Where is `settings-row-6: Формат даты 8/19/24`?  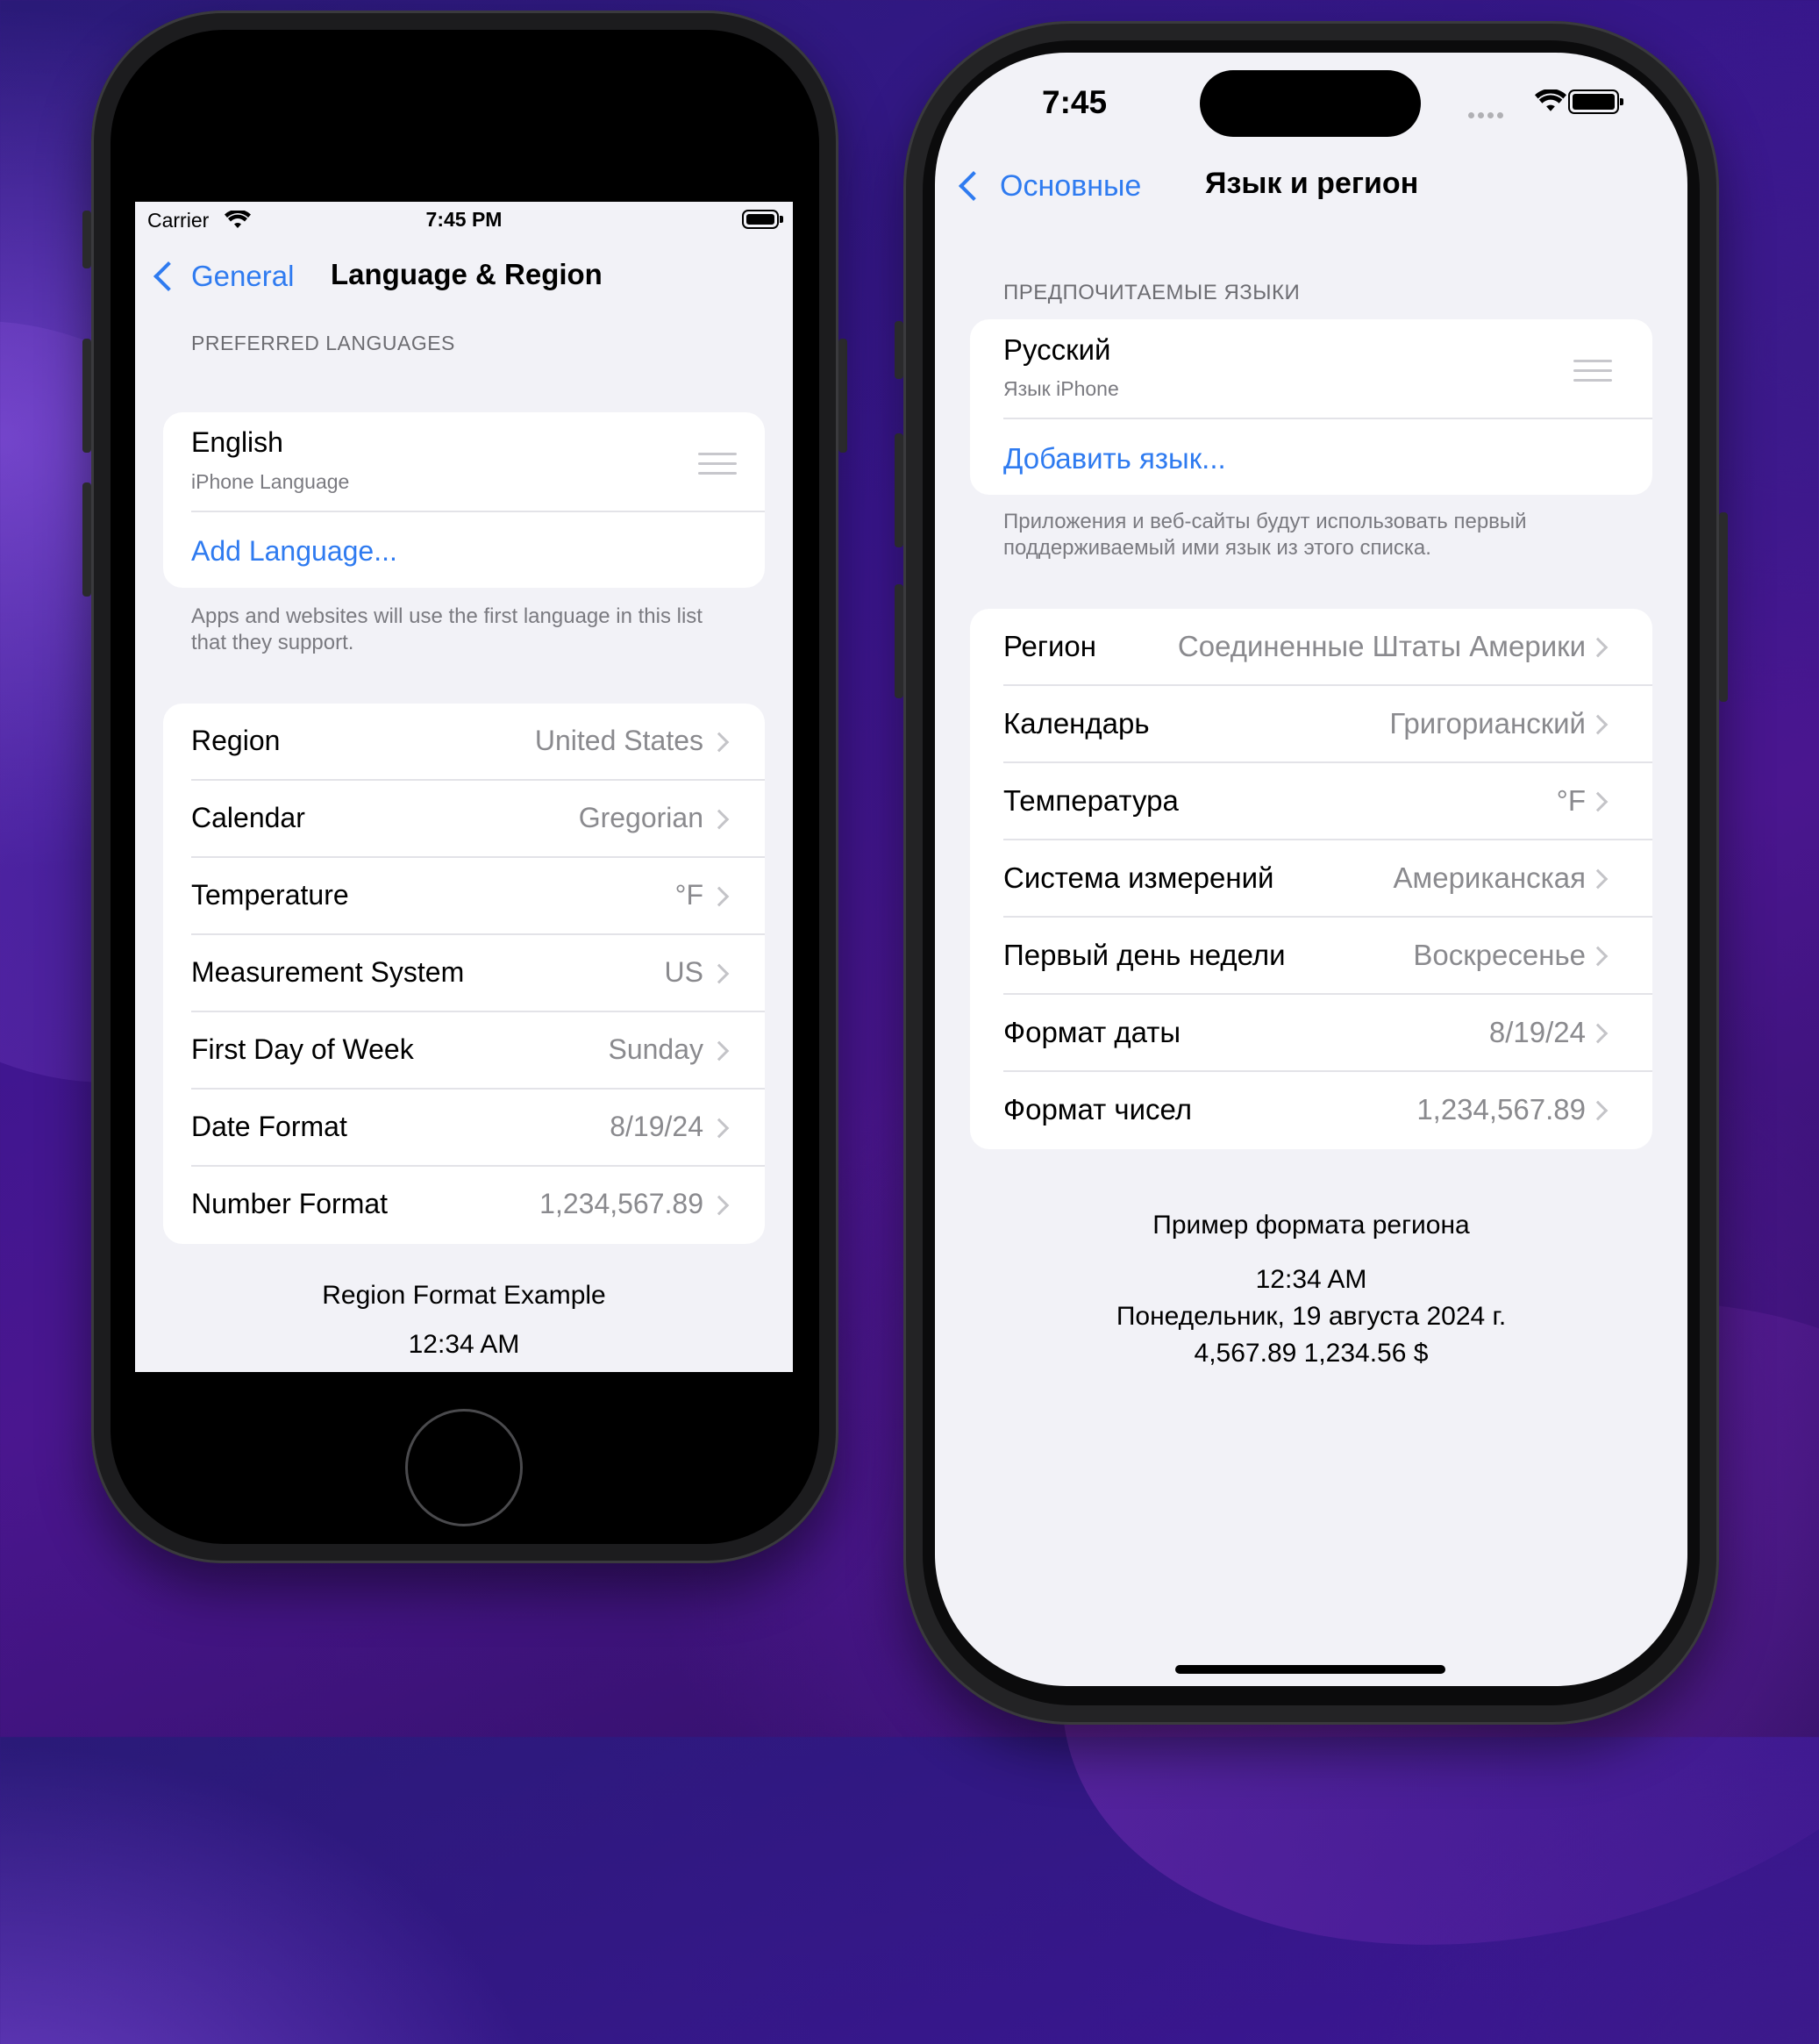 settings-row-6: Формат даты 8/19/24 is located at coordinates (1311, 1033).